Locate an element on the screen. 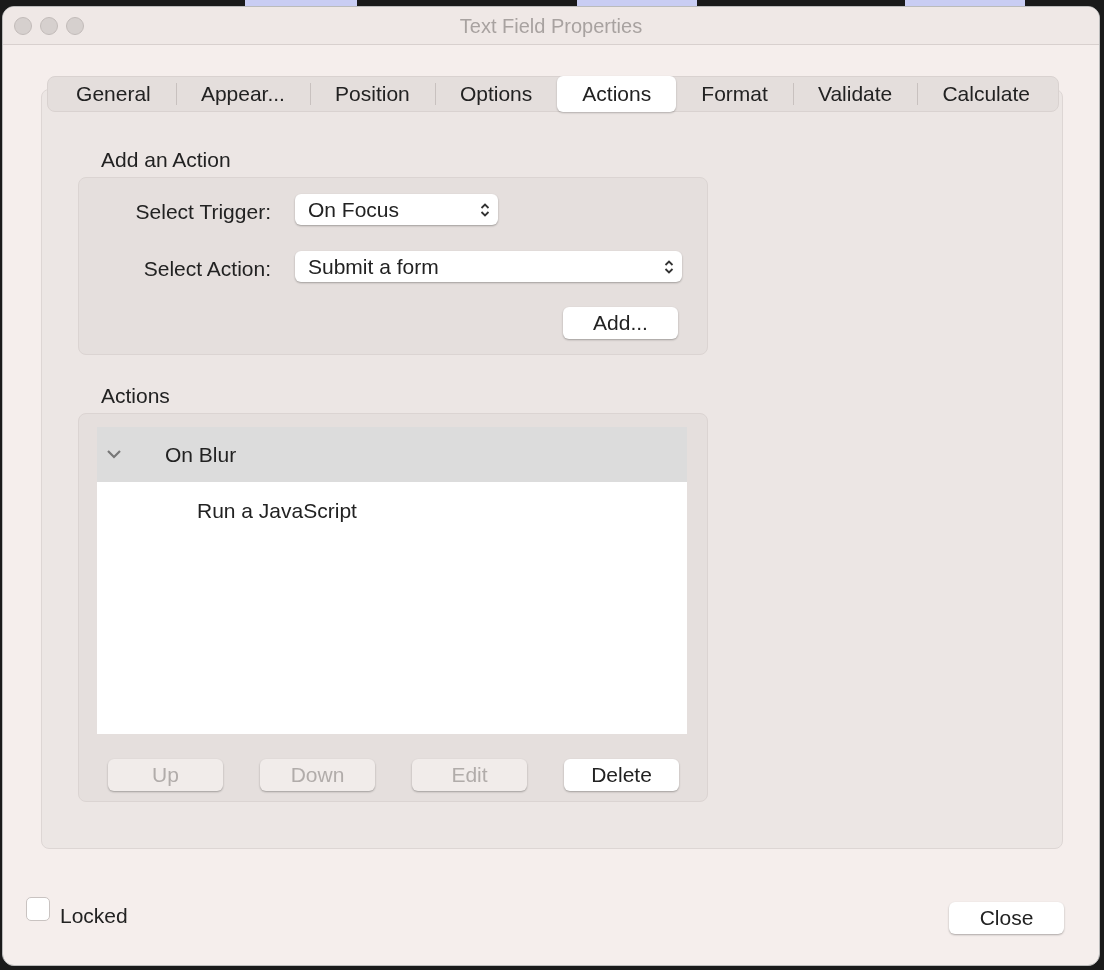  dropdown: Submit a form is located at coordinates (488, 266).